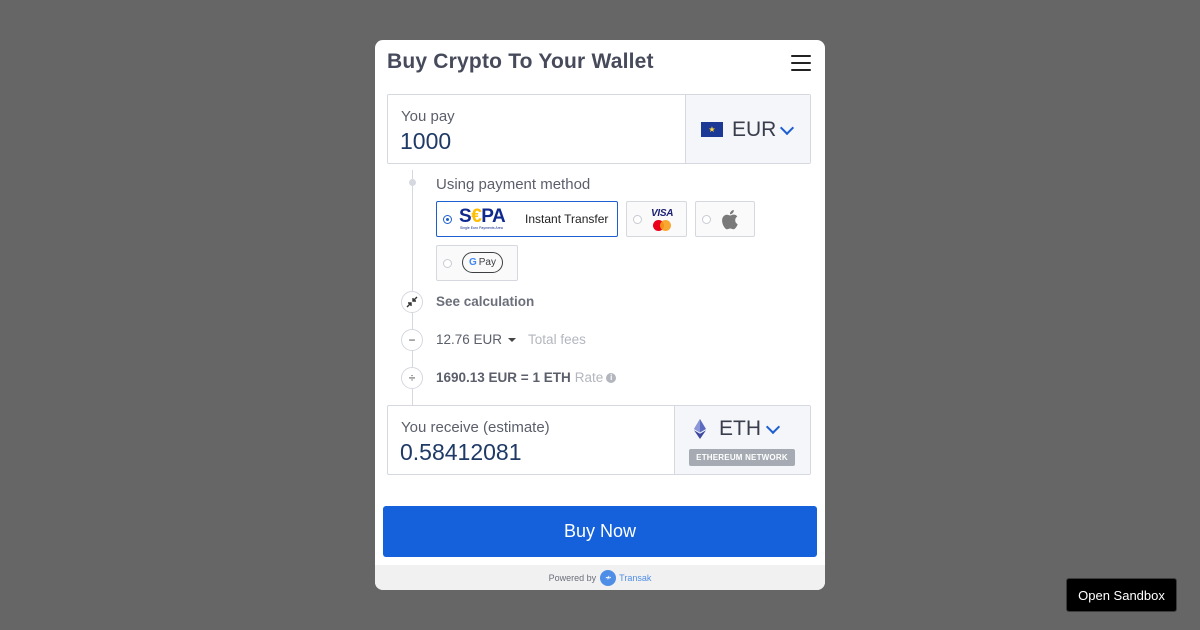  I want to click on google-g-icon: G, so click(472, 262).